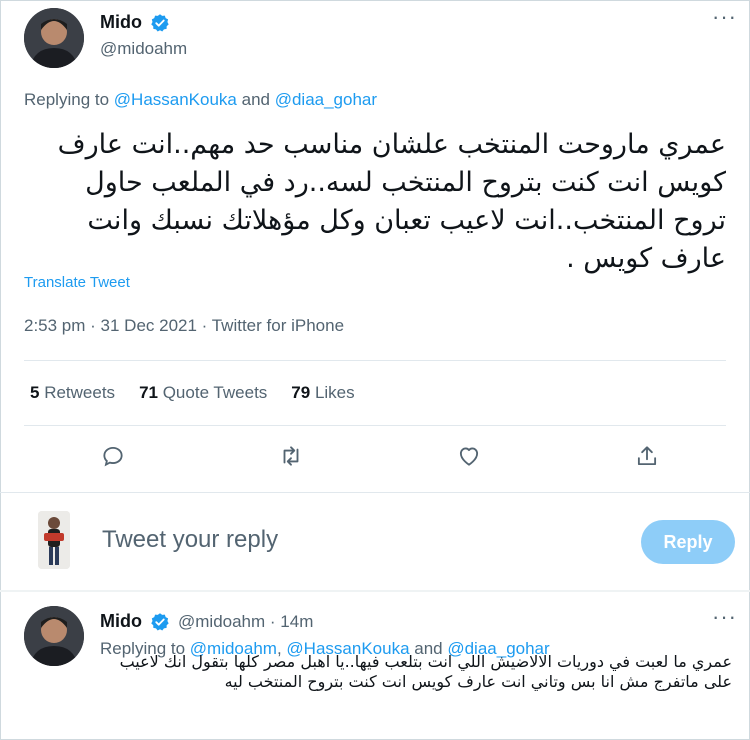  What do you see at coordinates (301, 392) in the screenshot?
I see `likes-count: 79` at bounding box center [301, 392].